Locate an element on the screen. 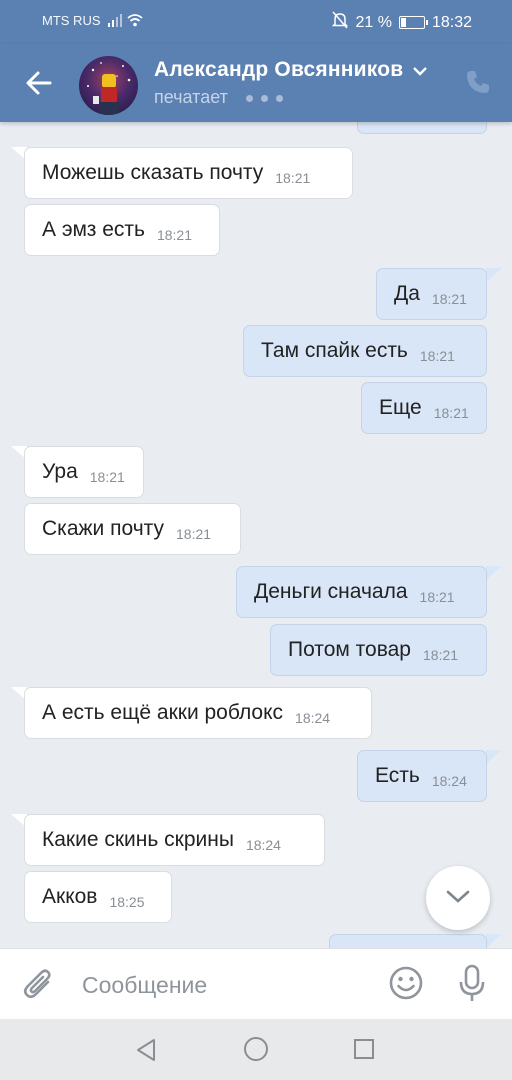 The height and width of the screenshot is (1080, 512). message-bubble-in: Можешь сказать почту 18:21 is located at coordinates (188, 173).